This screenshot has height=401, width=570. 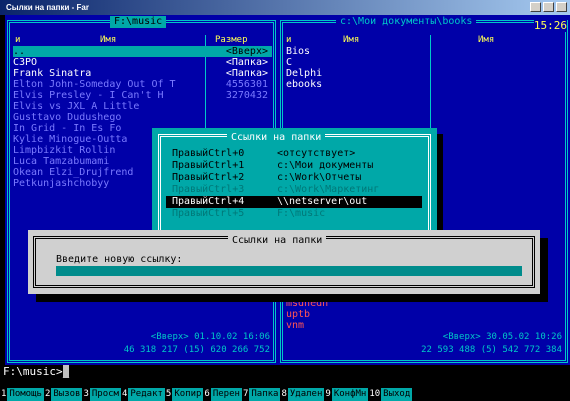 What do you see at coordinates (208, 177) in the screenshot?
I see `folder-link-hotkey: ПравыйCtrl+2` at bounding box center [208, 177].